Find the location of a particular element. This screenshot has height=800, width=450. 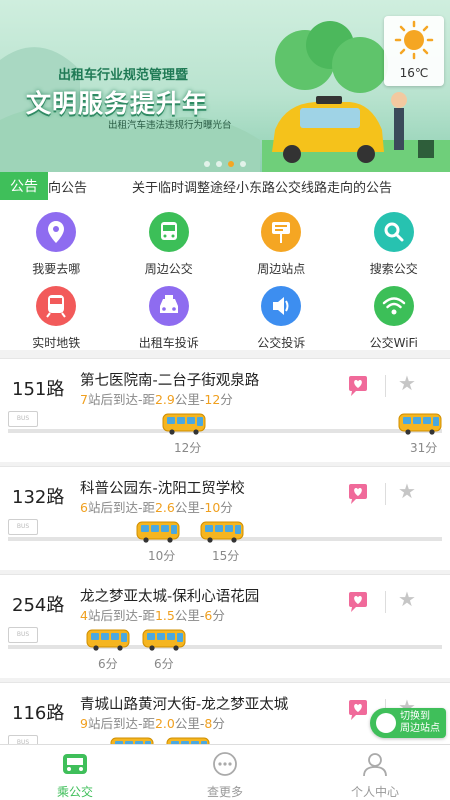

route-arrival-info: 6站后到达-距2.6公里-10分 is located at coordinates (156, 506).